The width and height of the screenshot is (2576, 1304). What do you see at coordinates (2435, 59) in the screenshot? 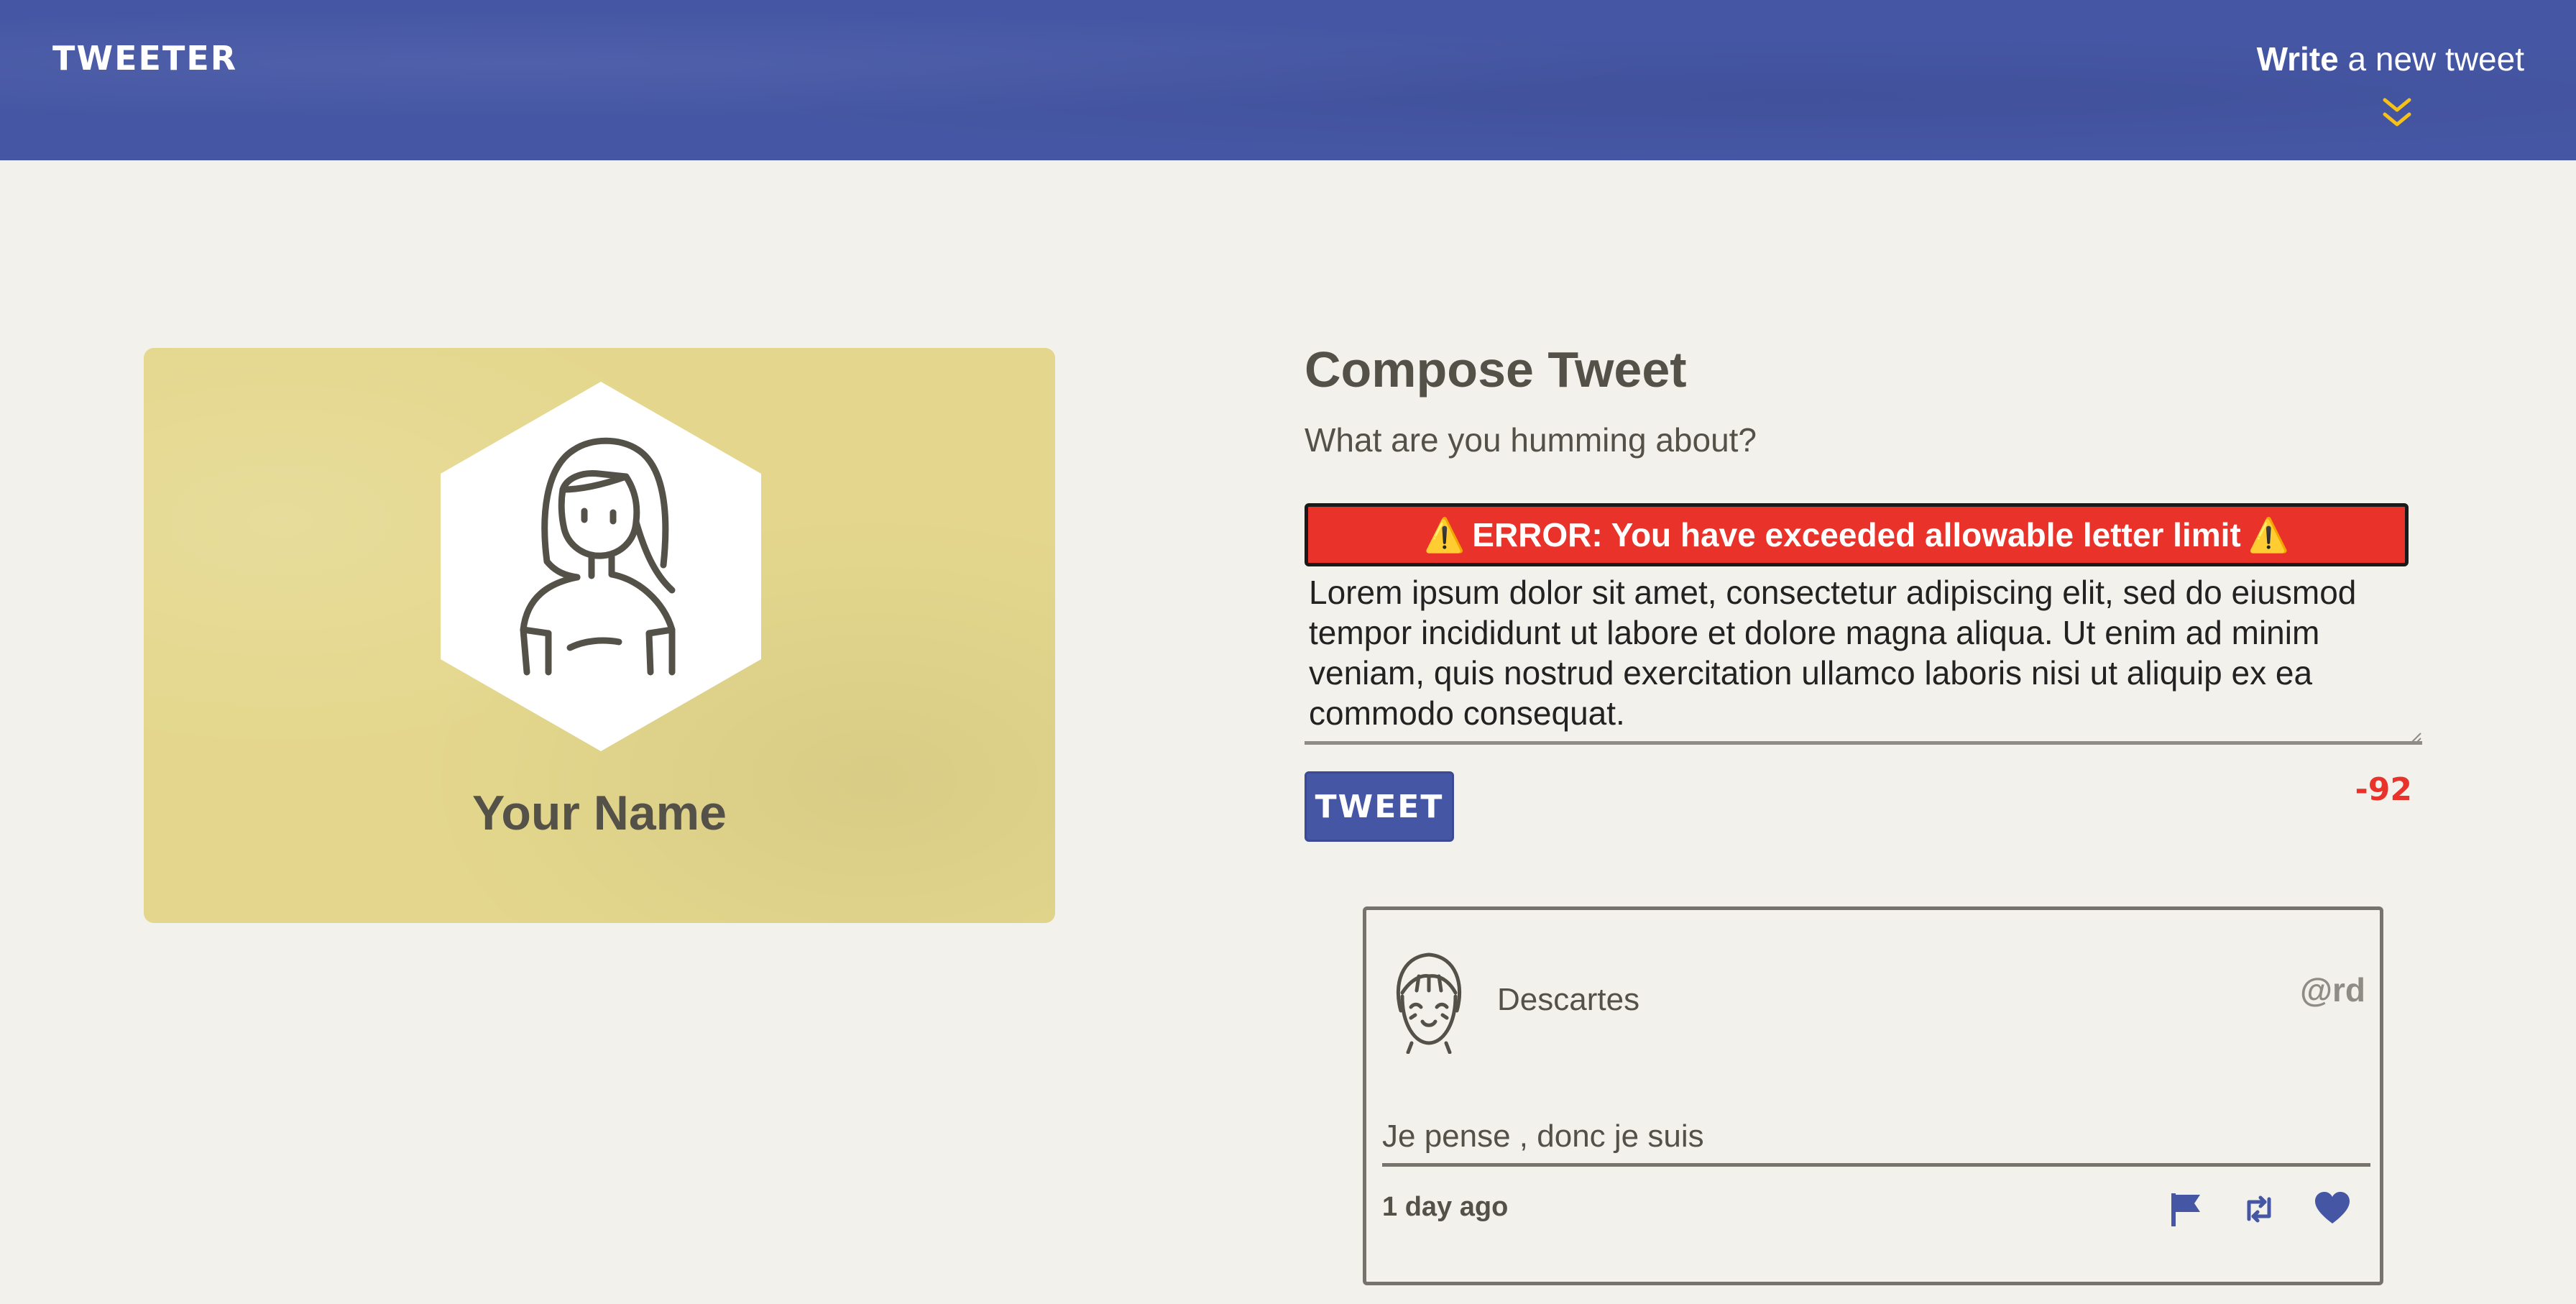
I see `write-rest-label: a new tweet` at bounding box center [2435, 59].